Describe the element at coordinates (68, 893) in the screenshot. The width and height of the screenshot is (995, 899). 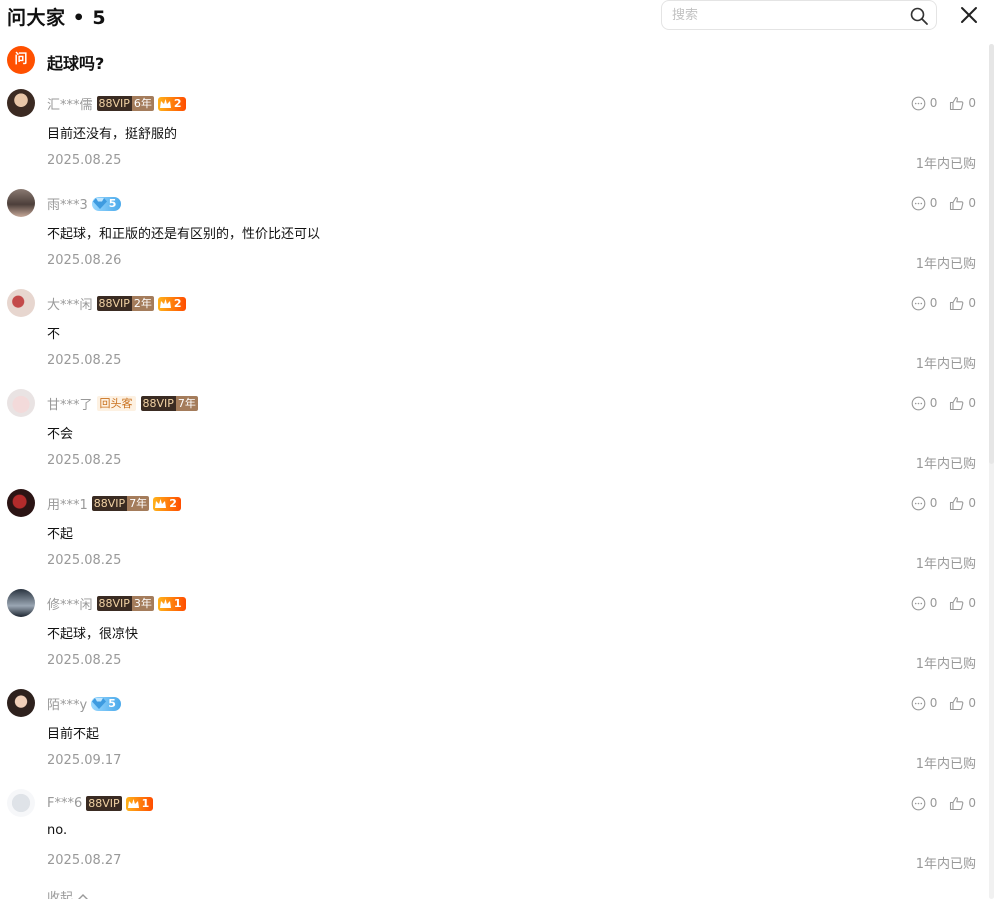
I see `collapse-button: 收起` at that location.